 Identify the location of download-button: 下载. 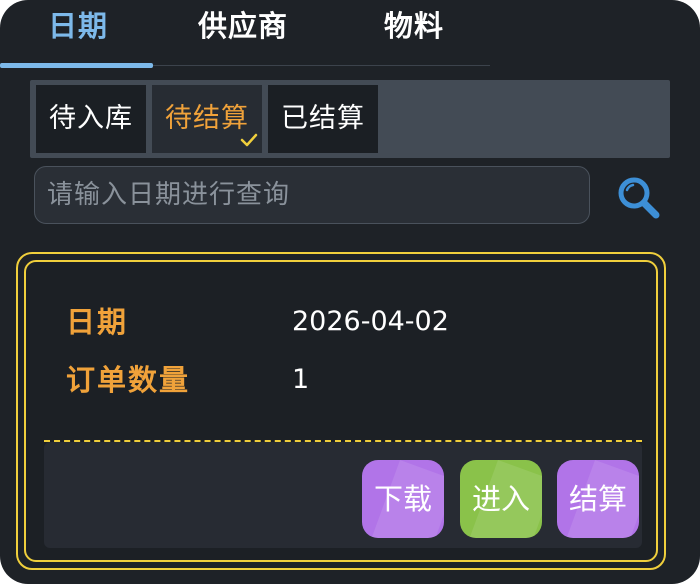
(403, 499).